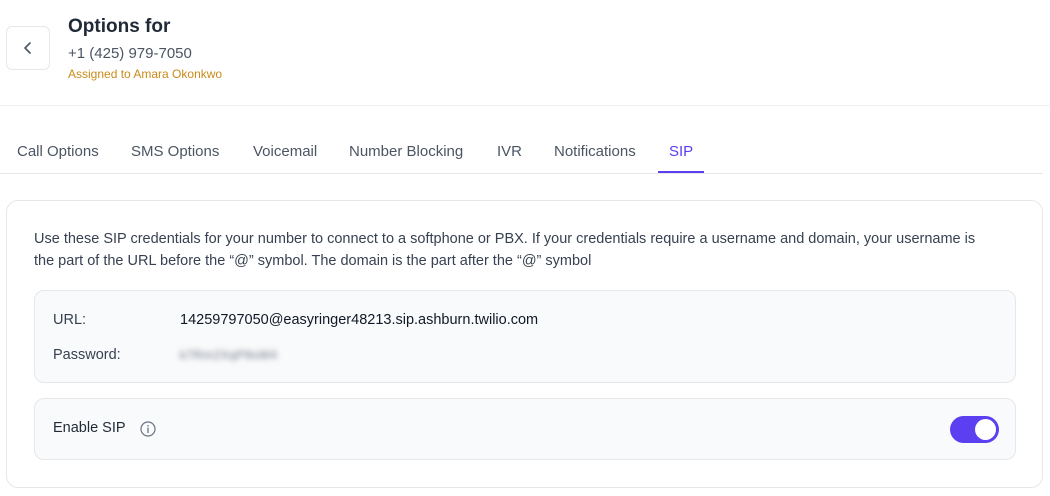  What do you see at coordinates (681, 152) in the screenshot?
I see `tab-sip: SIP` at bounding box center [681, 152].